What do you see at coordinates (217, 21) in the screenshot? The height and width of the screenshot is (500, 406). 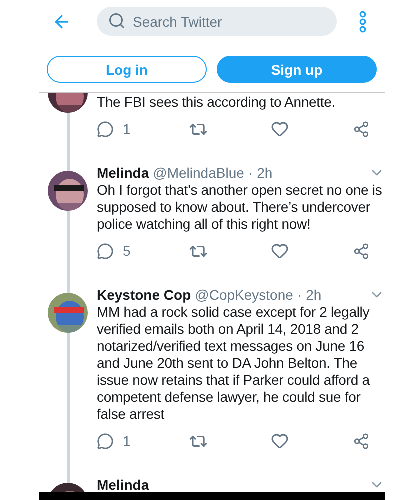 I see `search-field: Search Twitter` at bounding box center [217, 21].